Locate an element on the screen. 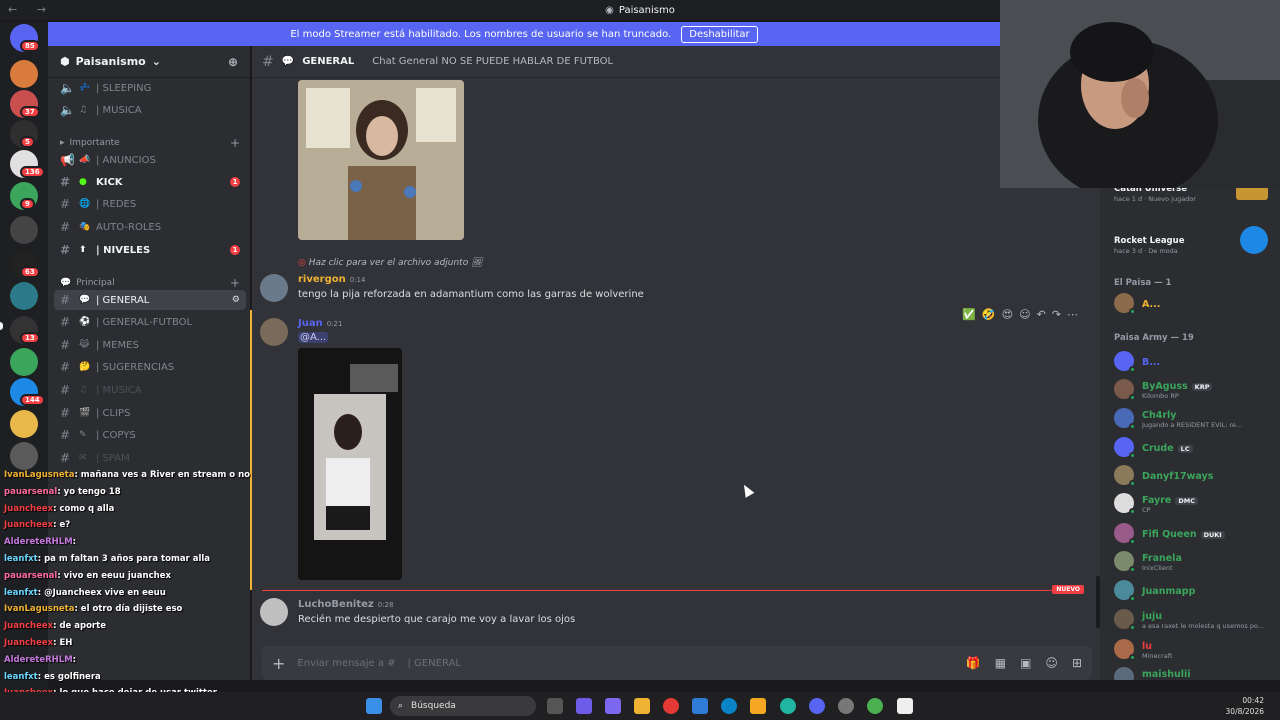  reply-preview: ◎ Haz clic para ver el archivo adjunto 🖼 is located at coordinates (390, 263).